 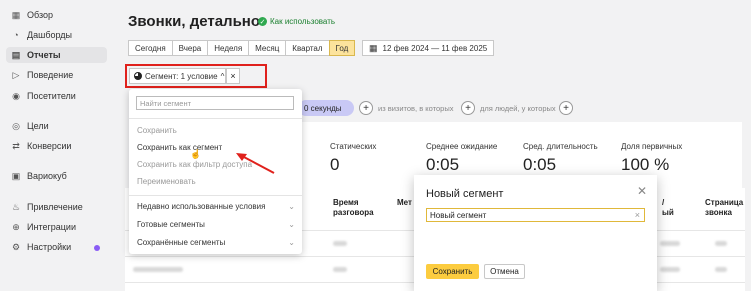 I want to click on howto-link: ✓ Как использовать, so click(x=296, y=21).